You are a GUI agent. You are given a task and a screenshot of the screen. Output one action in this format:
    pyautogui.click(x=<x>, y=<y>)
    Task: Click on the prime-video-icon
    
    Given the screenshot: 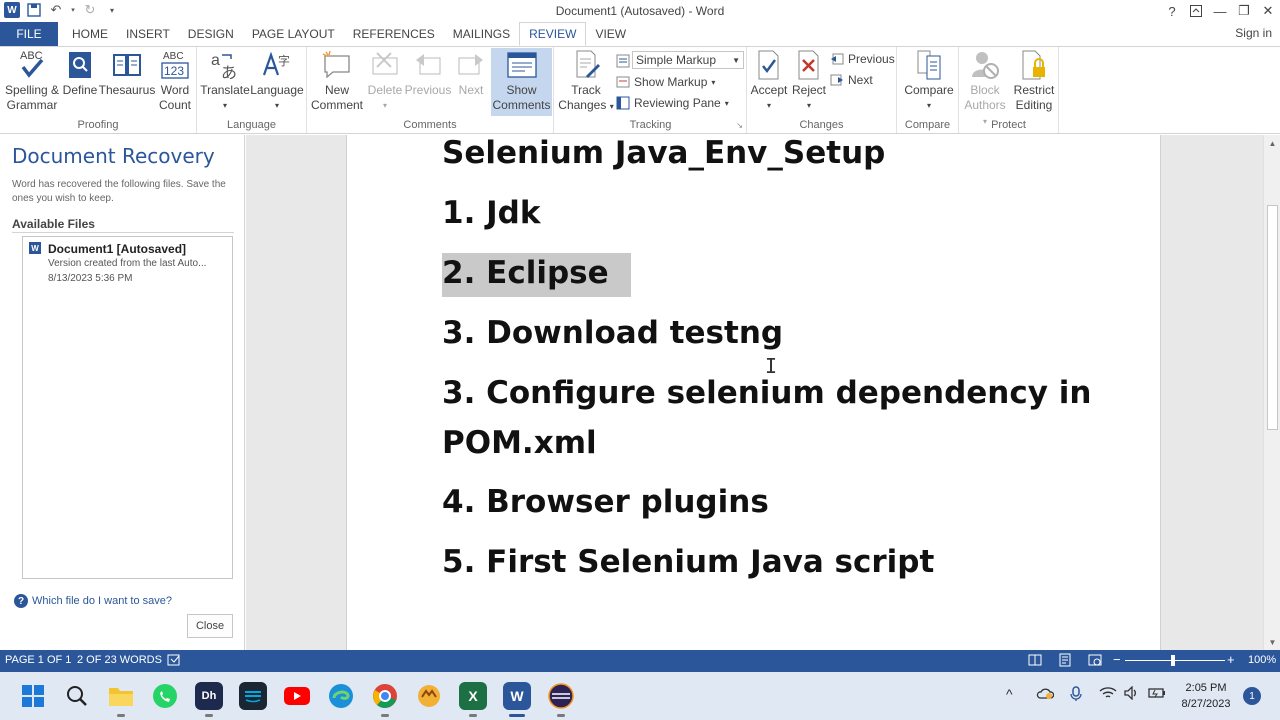 What is the action you would take?
    pyautogui.click(x=253, y=696)
    